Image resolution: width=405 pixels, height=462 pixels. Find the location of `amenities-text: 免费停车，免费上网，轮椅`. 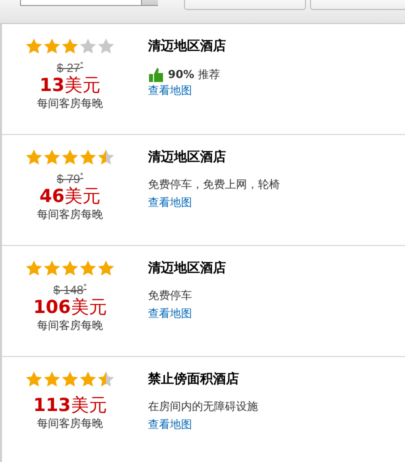

amenities-text: 免费停车，免费上网，轮椅 is located at coordinates (214, 185).